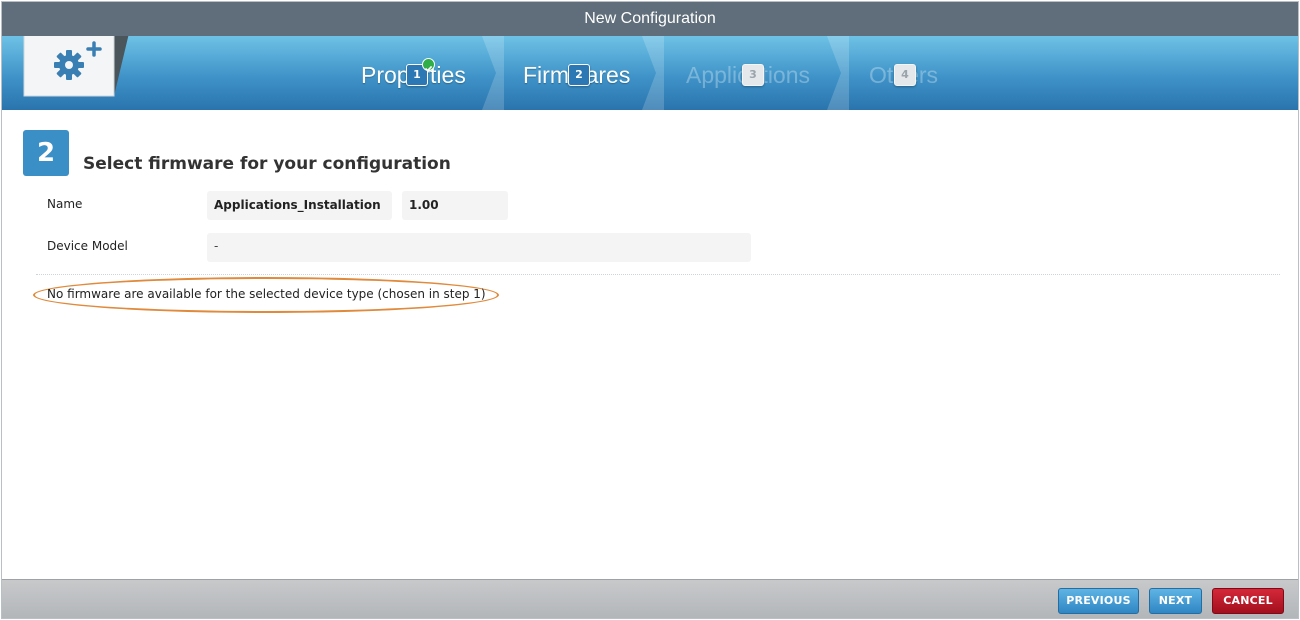 The height and width of the screenshot is (620, 1300). I want to click on wizard-footer: PREVIOUS NEXT CANCEL, so click(650, 598).